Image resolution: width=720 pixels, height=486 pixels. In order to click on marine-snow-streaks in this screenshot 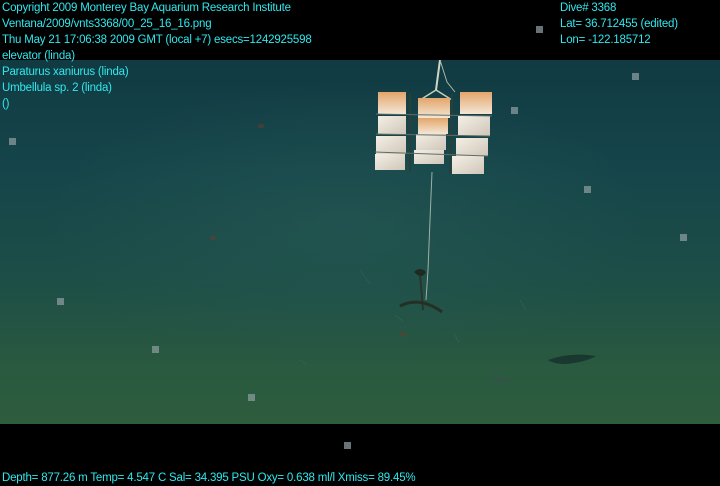, I will do `click(413, 317)`.